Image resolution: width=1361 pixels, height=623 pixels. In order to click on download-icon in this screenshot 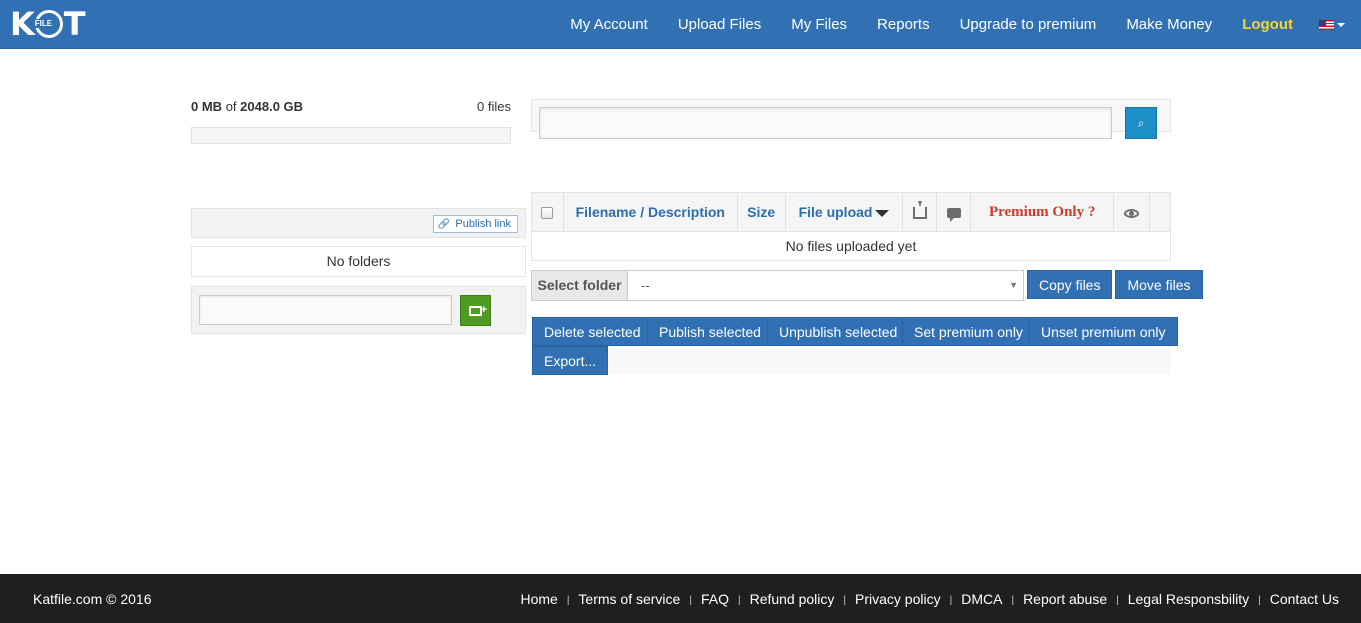, I will do `click(919, 210)`.